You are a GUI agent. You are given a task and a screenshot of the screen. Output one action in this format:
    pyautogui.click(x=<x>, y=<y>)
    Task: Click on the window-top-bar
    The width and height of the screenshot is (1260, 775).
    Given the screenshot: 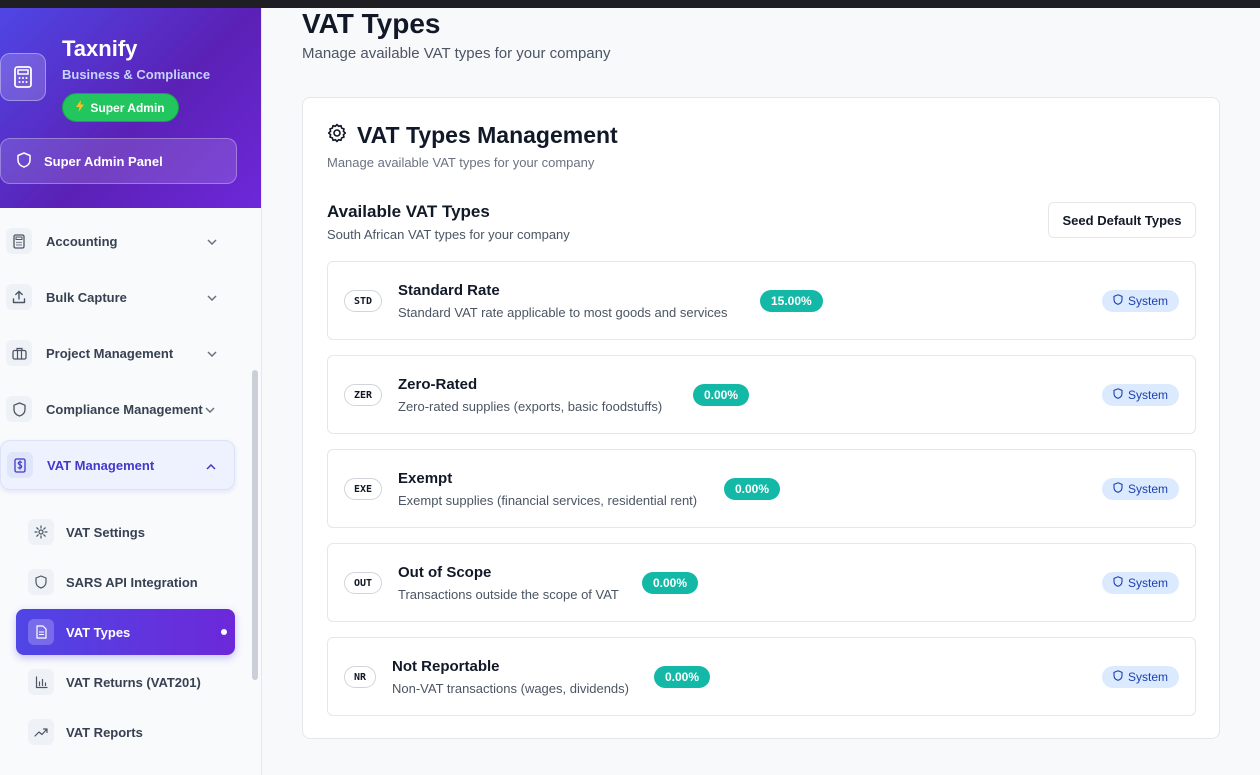 What is the action you would take?
    pyautogui.click(x=630, y=4)
    